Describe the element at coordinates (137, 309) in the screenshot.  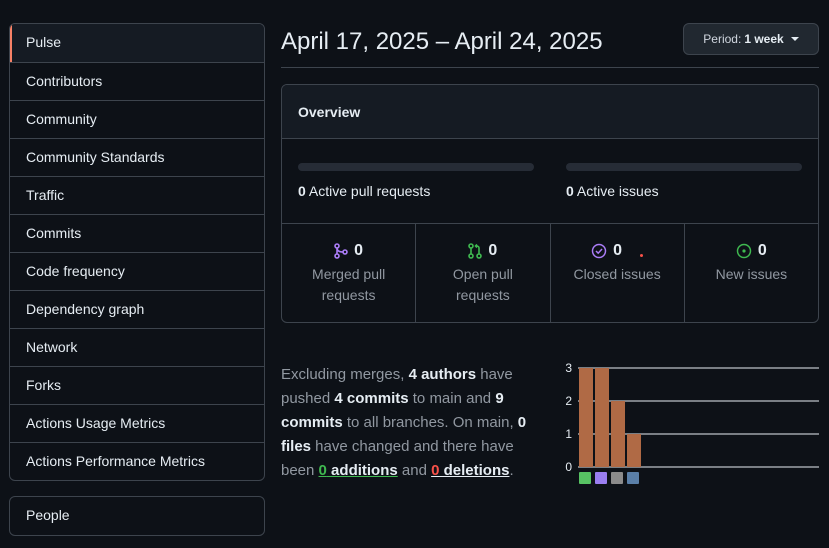
I see `sidebar-item-dependency-graph: Dependency graph` at that location.